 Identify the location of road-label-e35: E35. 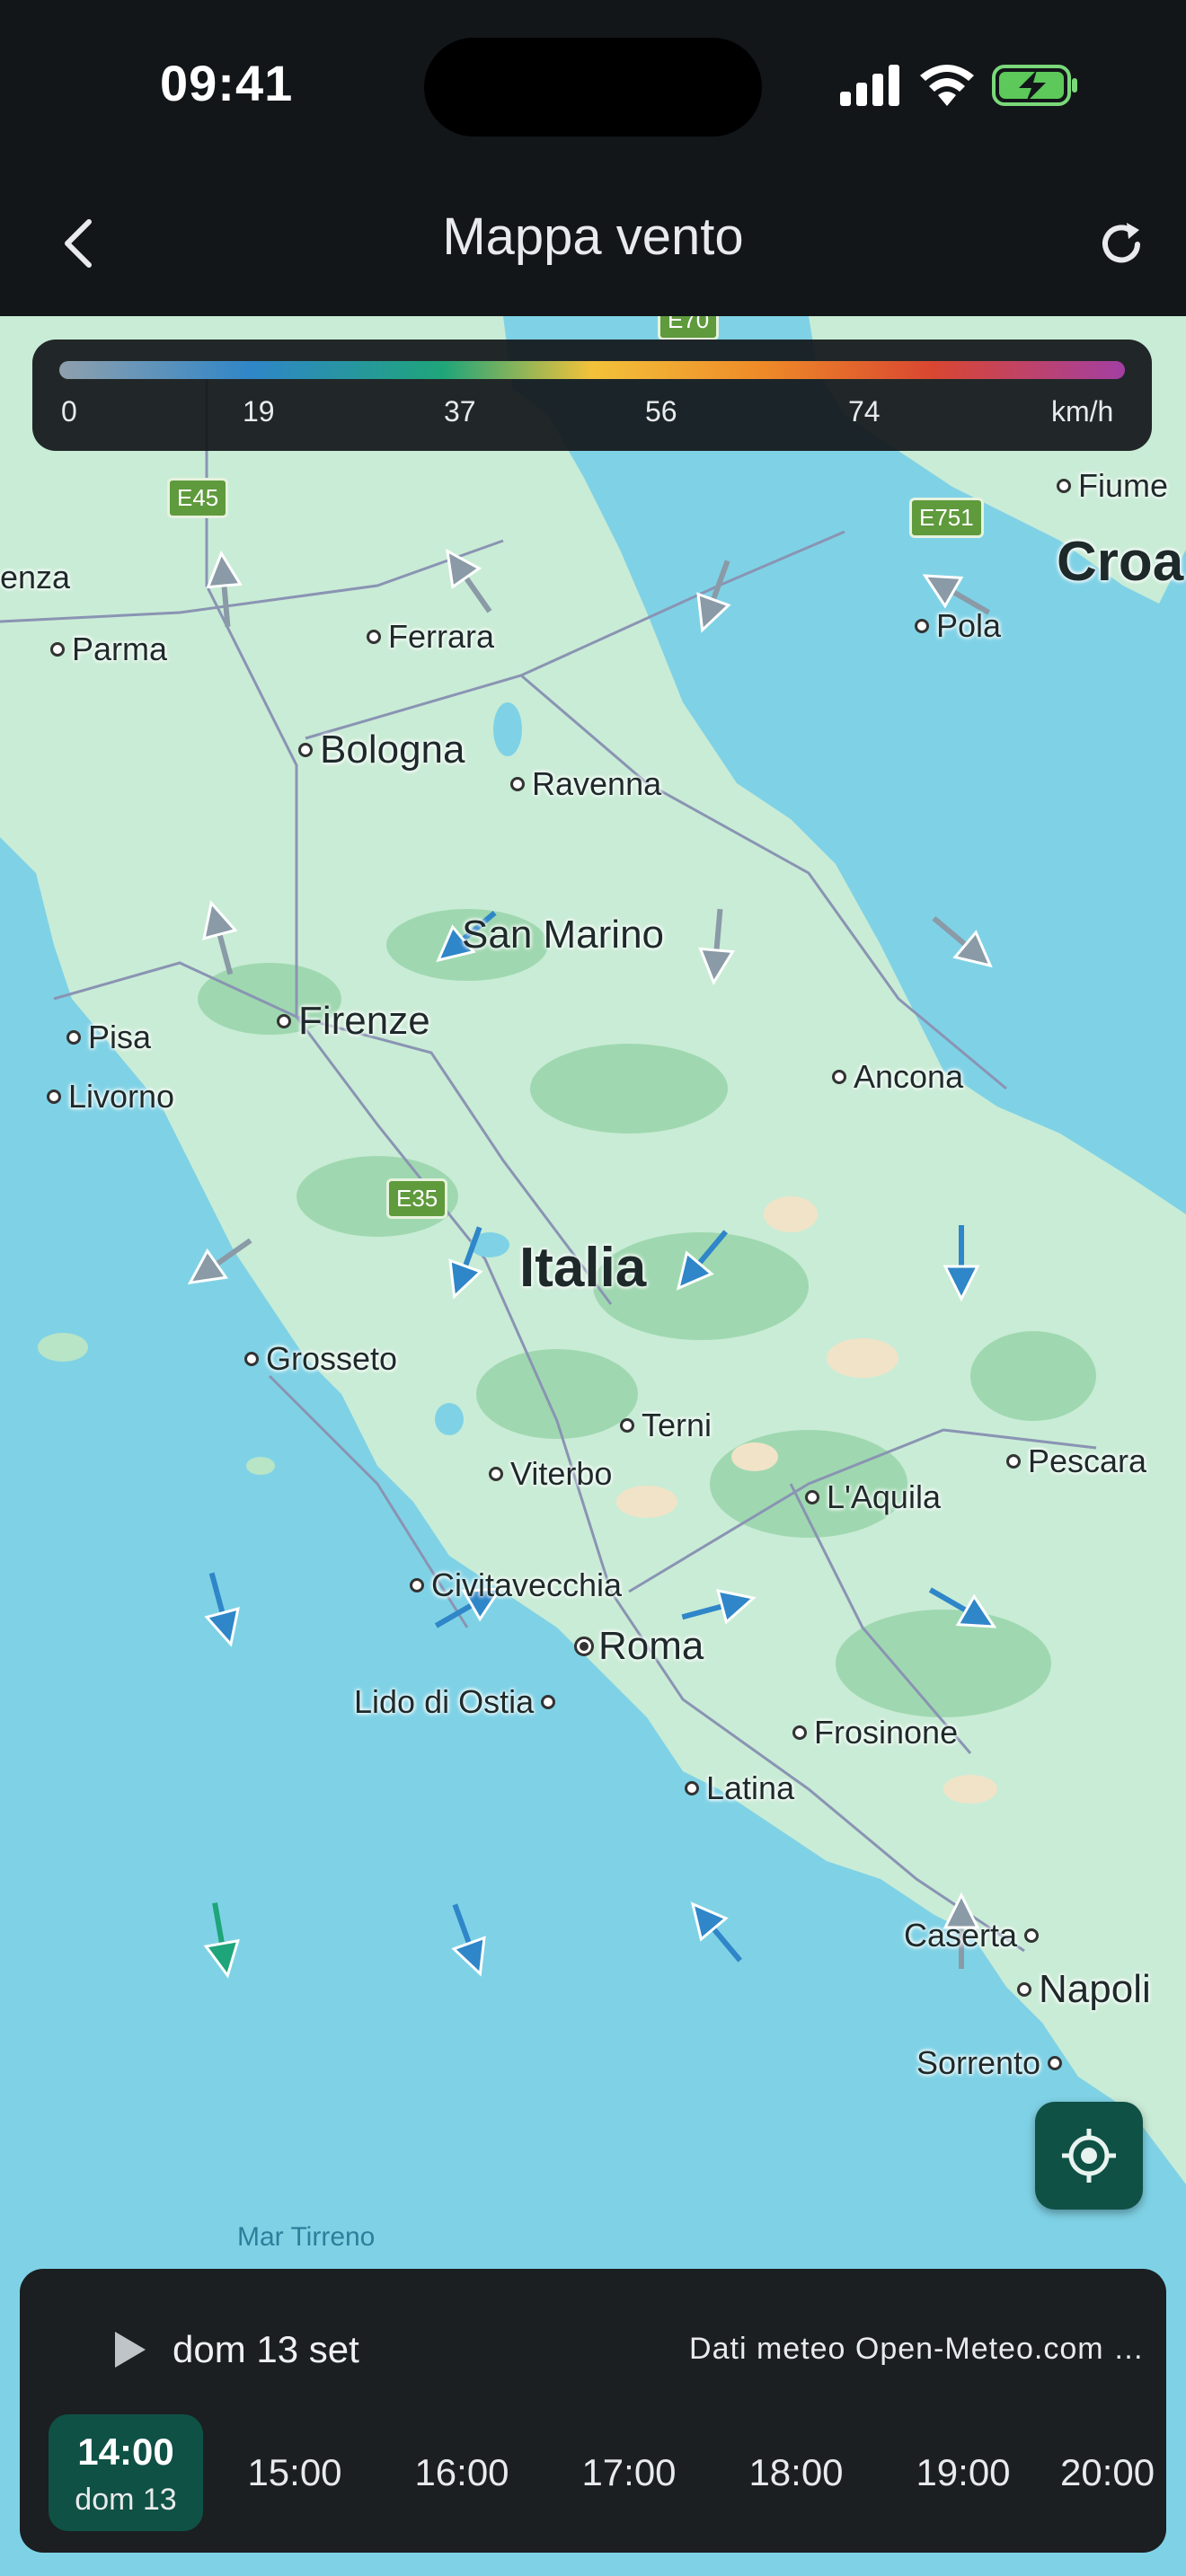
(417, 1198).